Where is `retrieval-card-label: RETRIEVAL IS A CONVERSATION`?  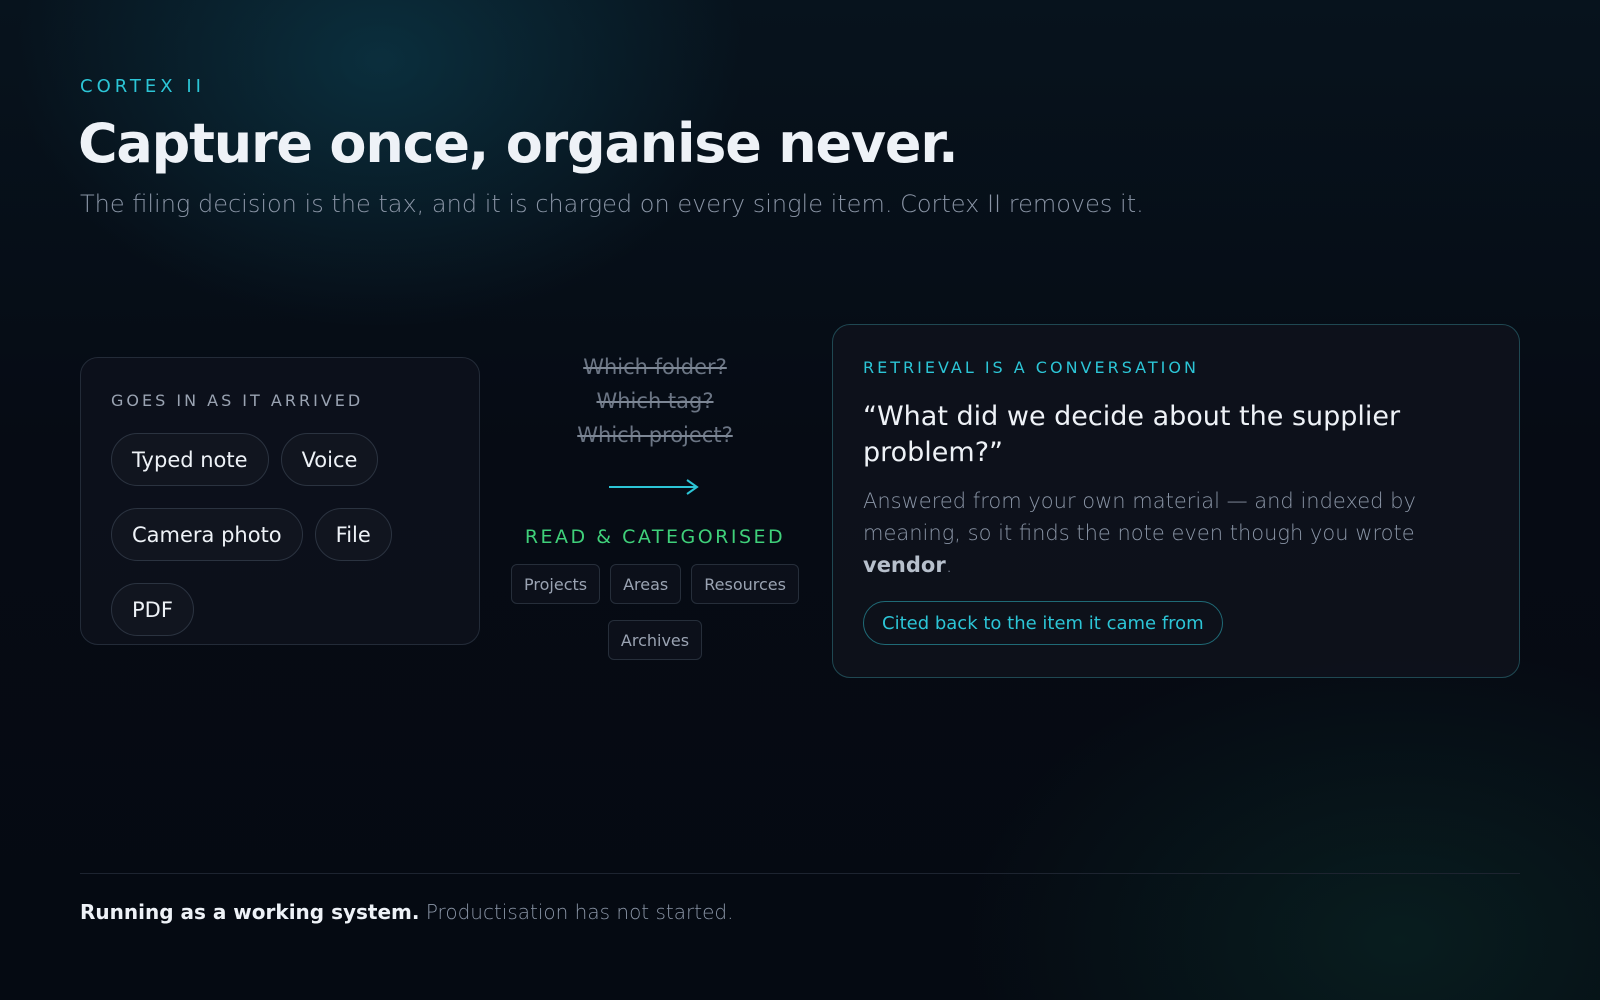
retrieval-card-label: RETRIEVAL IS A CONVERSATION is located at coordinates (1031, 367).